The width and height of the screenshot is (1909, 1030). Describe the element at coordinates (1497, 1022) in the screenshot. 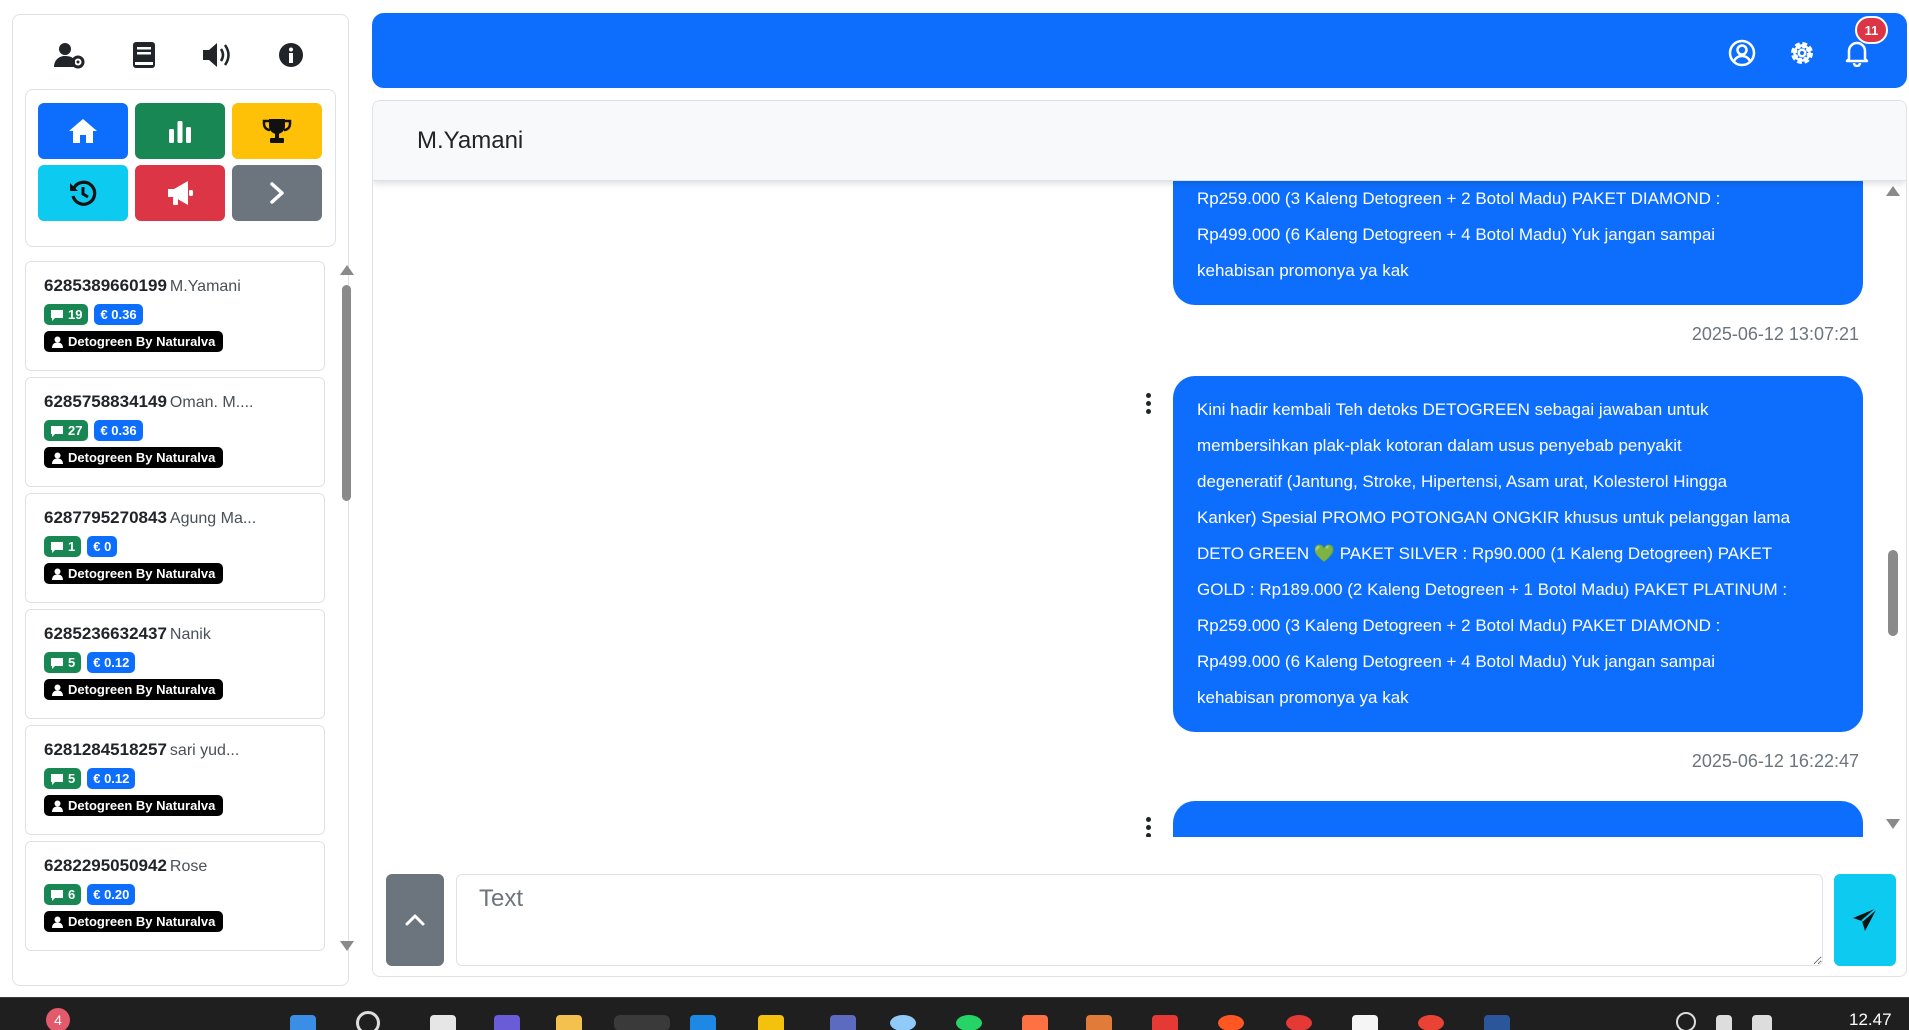

I see `word-icon` at that location.